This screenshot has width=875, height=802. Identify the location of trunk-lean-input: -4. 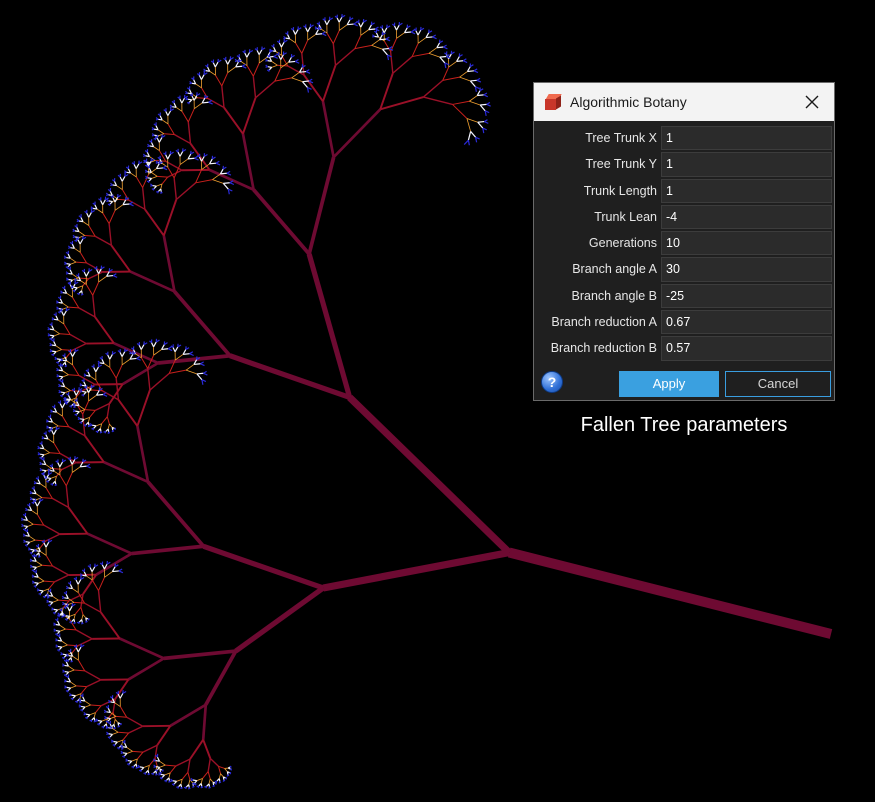
(746, 217).